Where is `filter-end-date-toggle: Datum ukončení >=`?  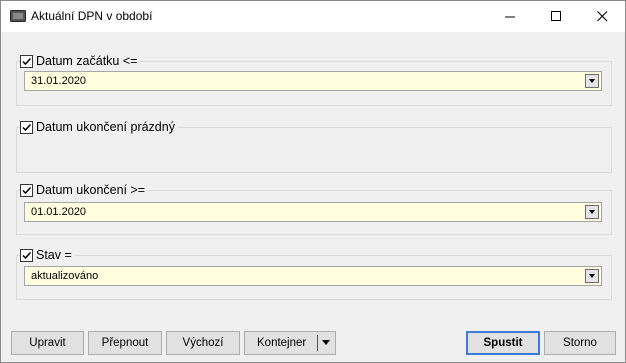
filter-end-date-toggle: Datum ukončení >= is located at coordinates (84, 190).